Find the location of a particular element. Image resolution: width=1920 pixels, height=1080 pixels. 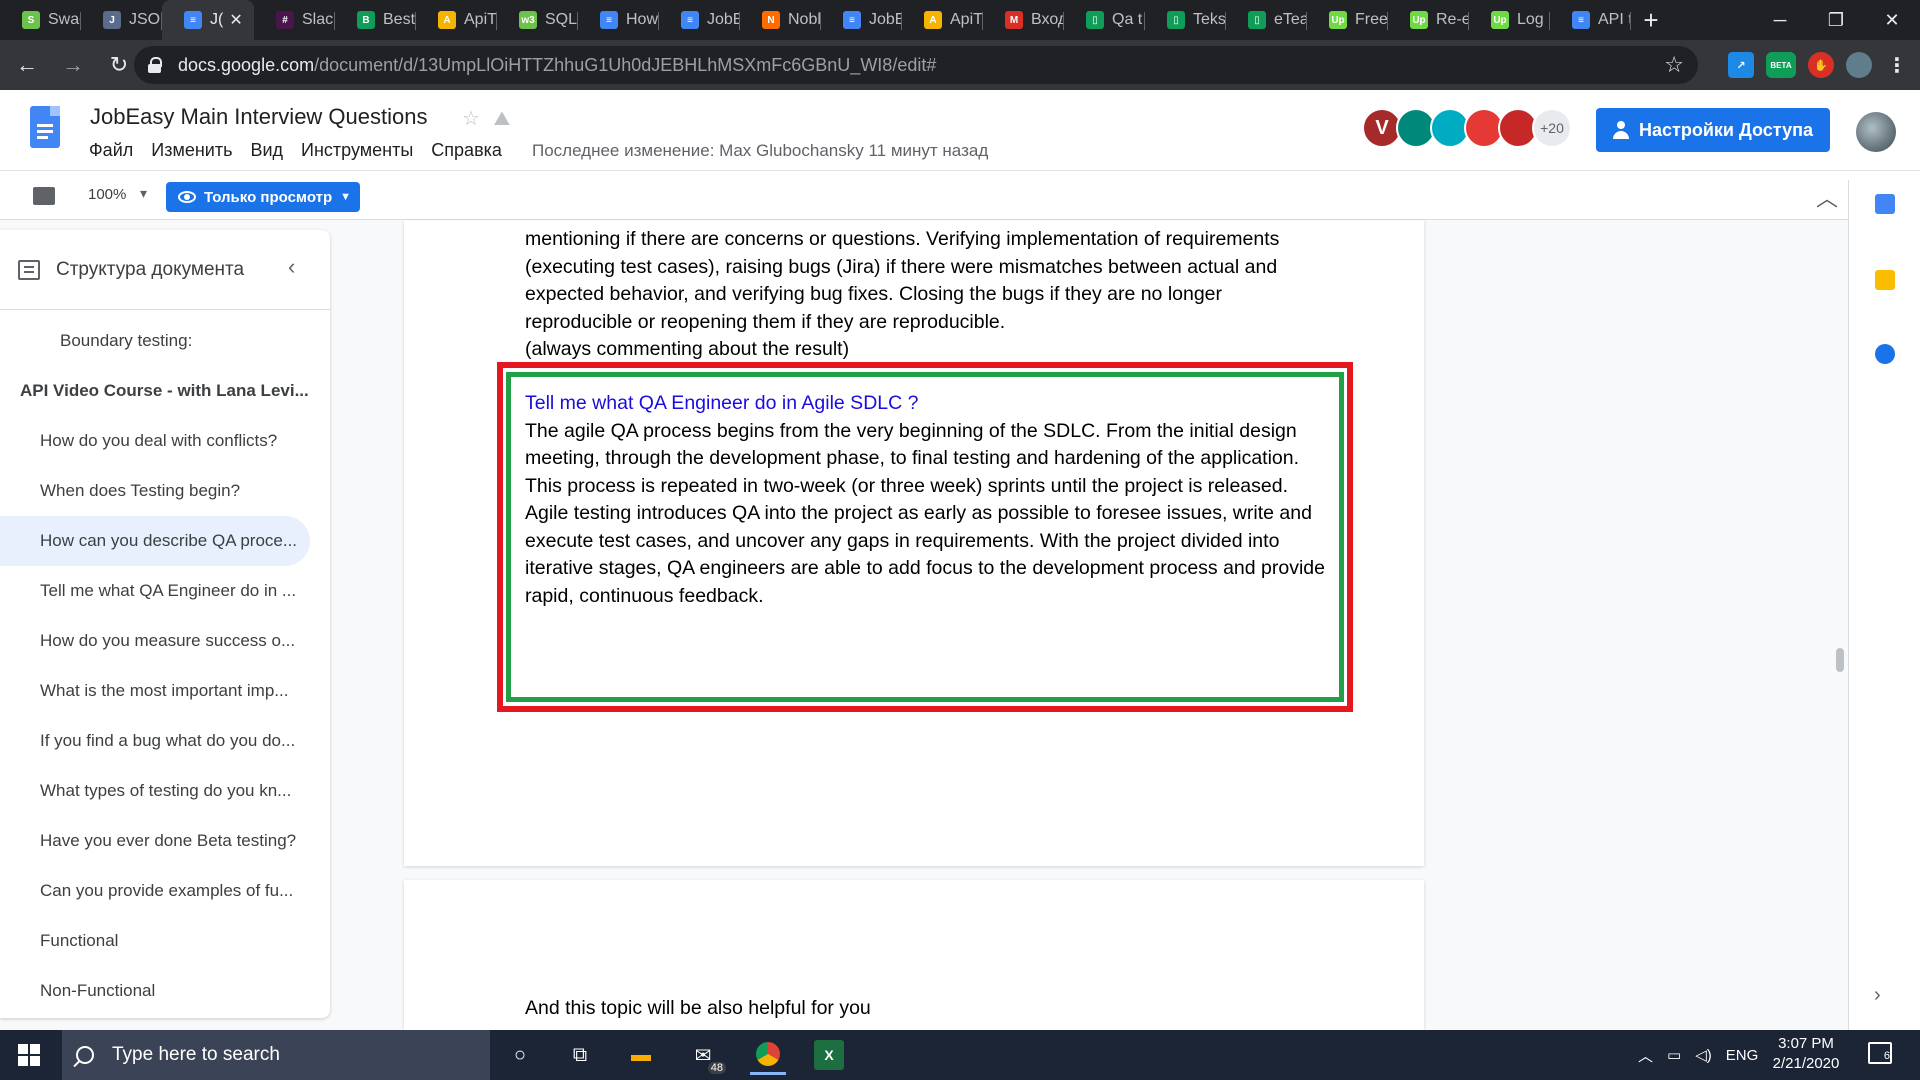

windows-start-icon is located at coordinates (29, 1055).